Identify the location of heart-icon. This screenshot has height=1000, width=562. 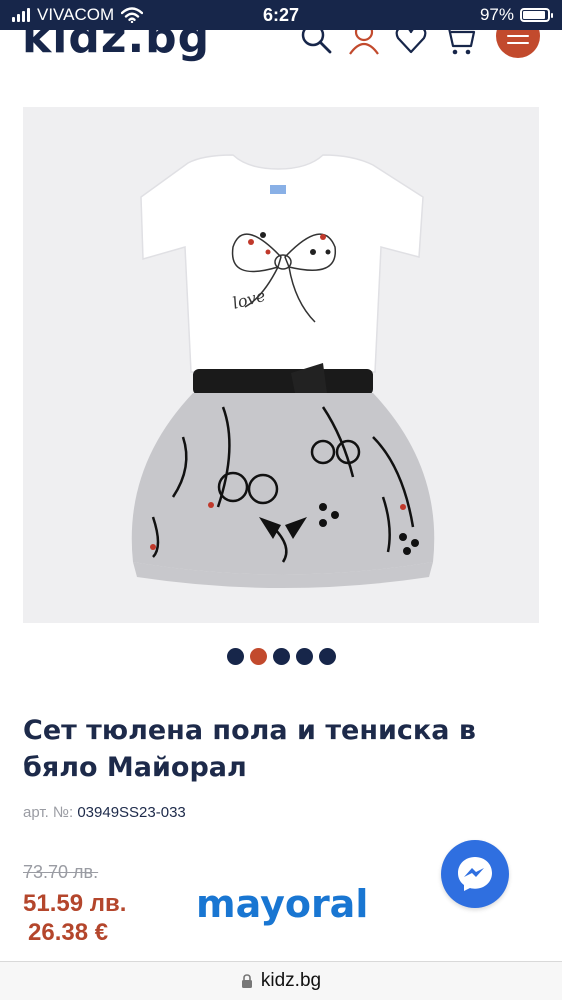
(411, 44).